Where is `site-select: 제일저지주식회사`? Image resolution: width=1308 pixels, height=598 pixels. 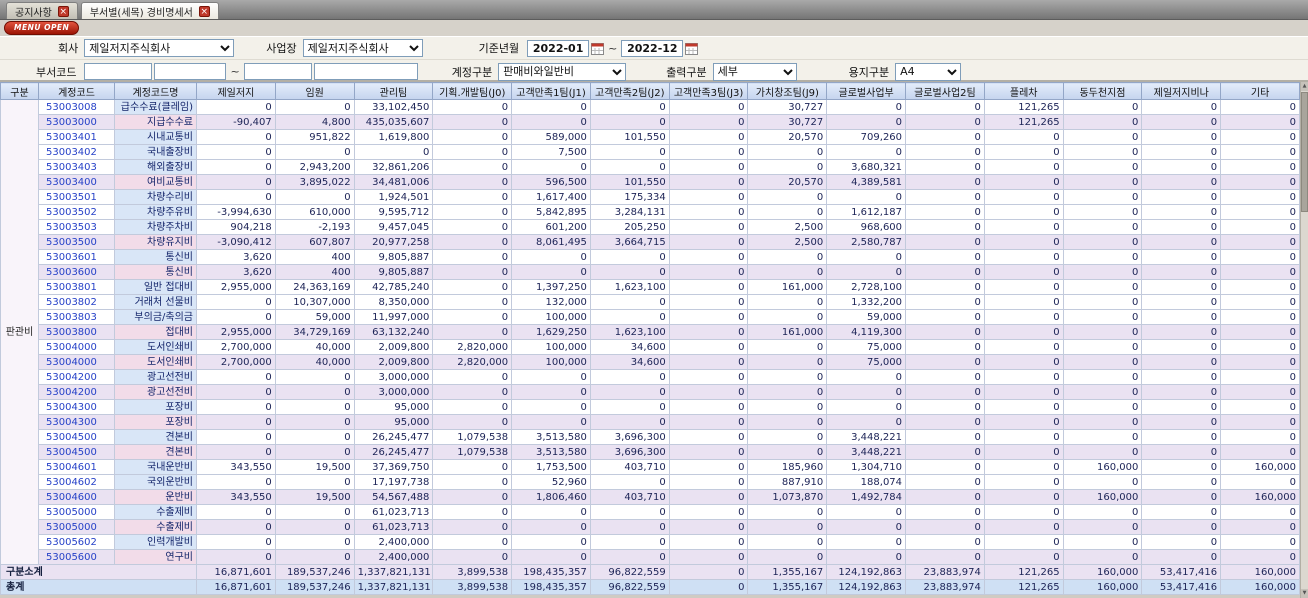 site-select: 제일저지주식회사 is located at coordinates (362, 48).